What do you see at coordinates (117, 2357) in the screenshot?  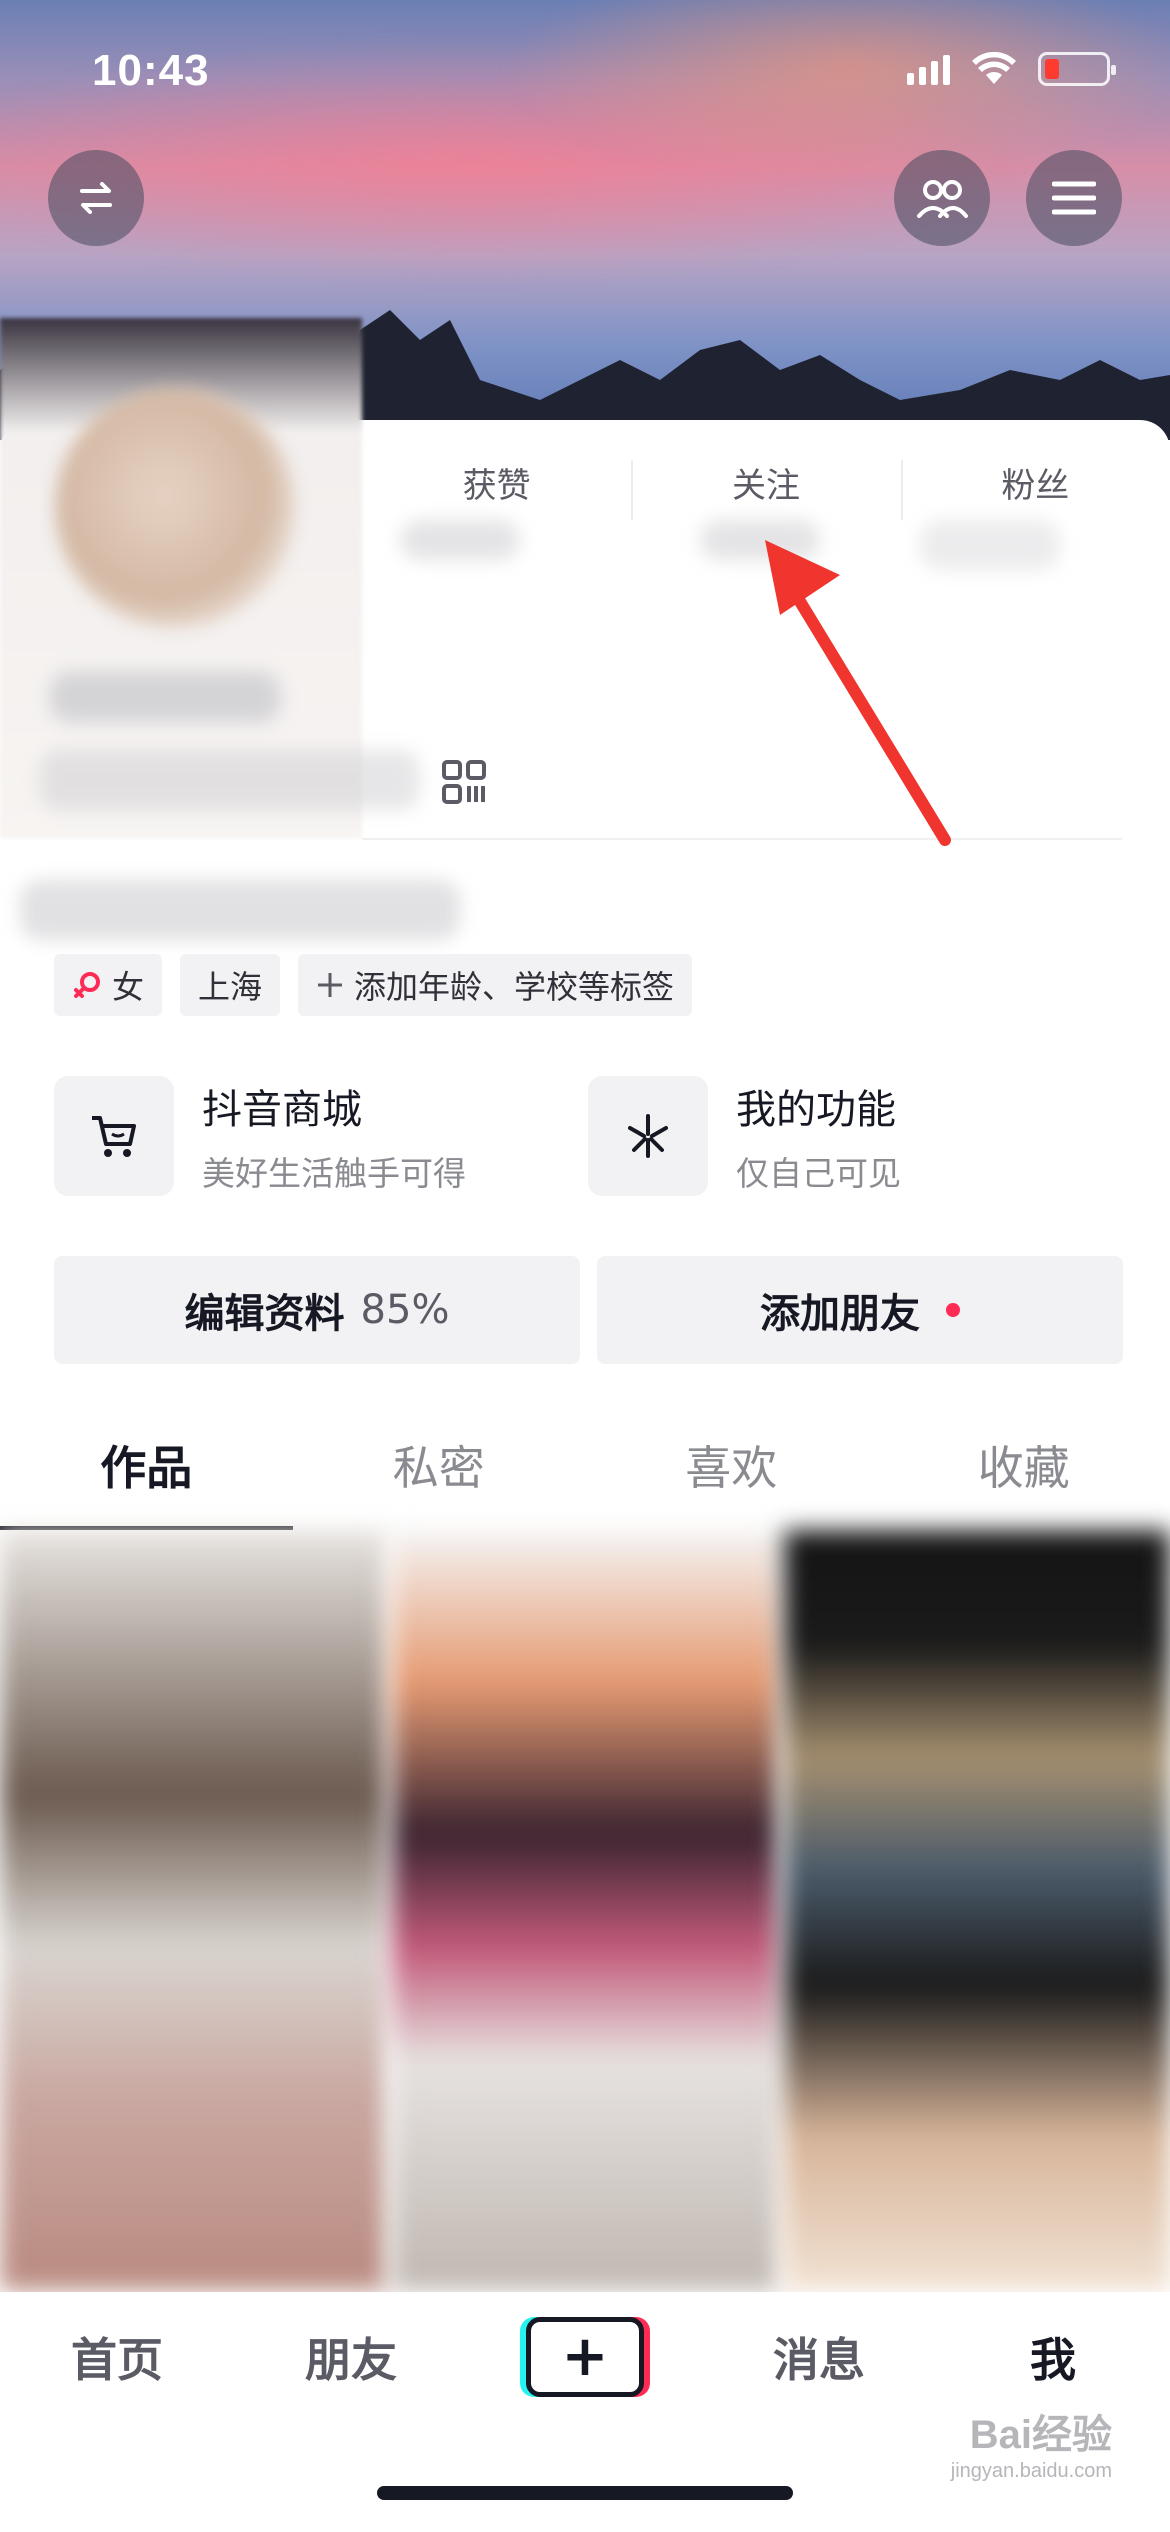 I see `nav-home: 首页` at bounding box center [117, 2357].